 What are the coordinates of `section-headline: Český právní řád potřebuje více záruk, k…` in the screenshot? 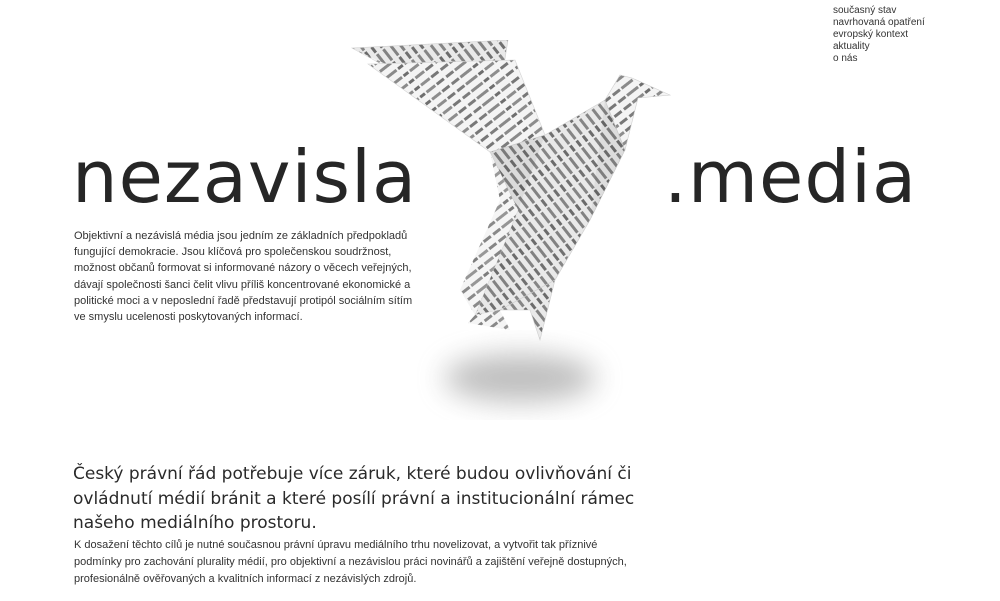 It's located at (354, 498).